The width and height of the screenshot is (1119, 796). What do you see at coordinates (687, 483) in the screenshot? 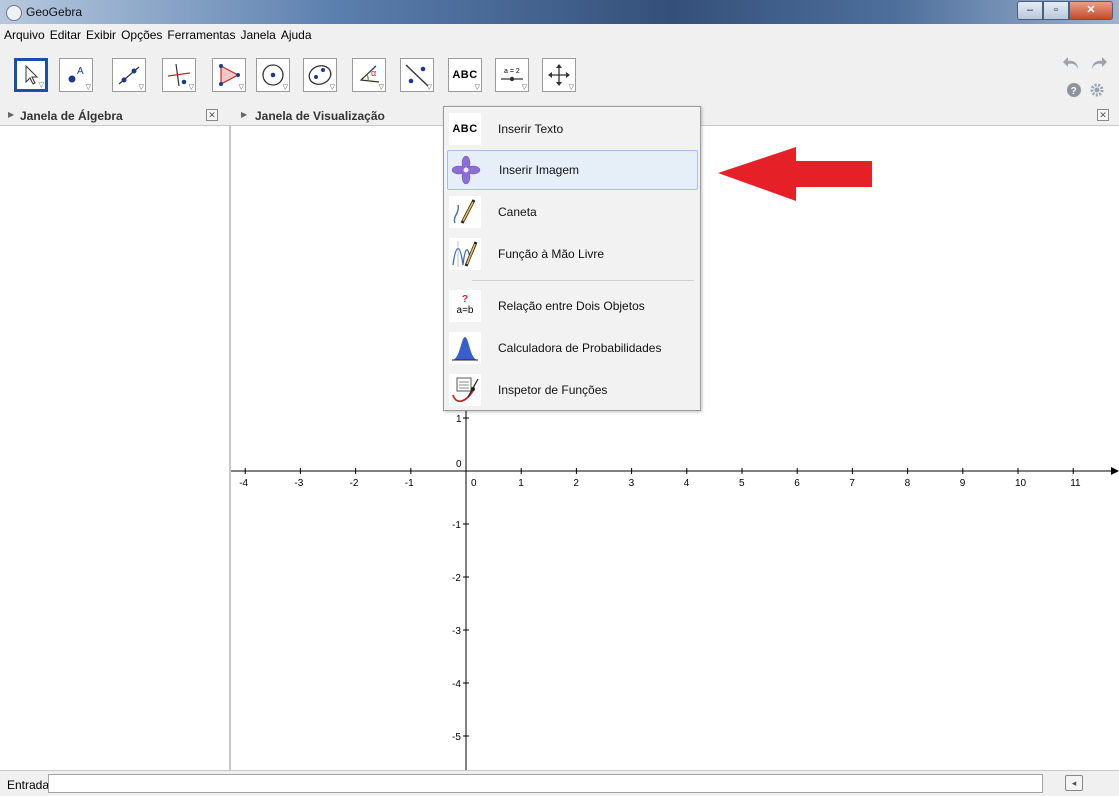
I see `x-tick-label: 4` at bounding box center [687, 483].